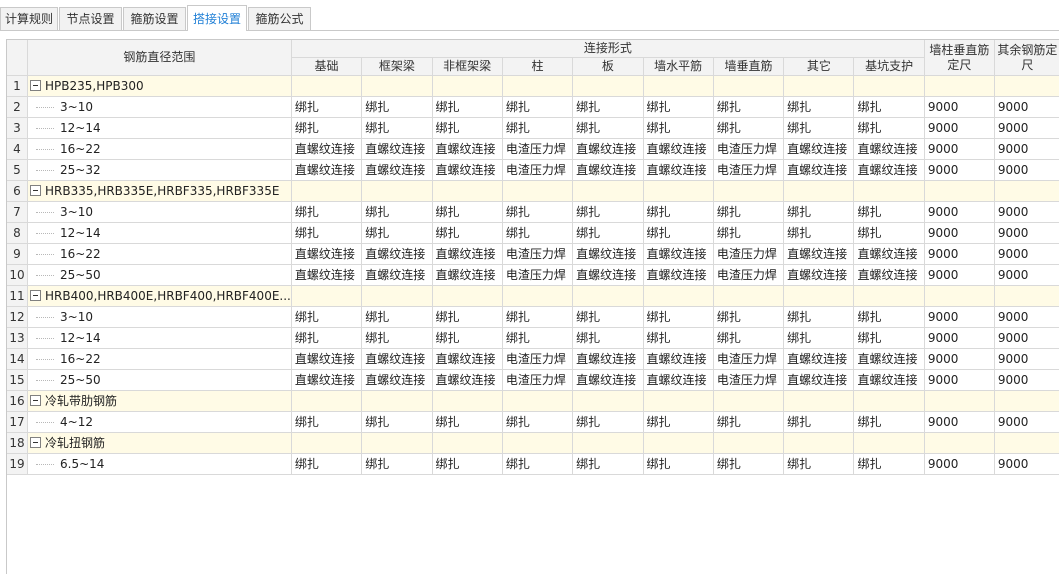 The height and width of the screenshot is (574, 1059). I want to click on group-row: 6 HRB335,HRB335E,HRBF335,HRBF335E, so click(533, 191).